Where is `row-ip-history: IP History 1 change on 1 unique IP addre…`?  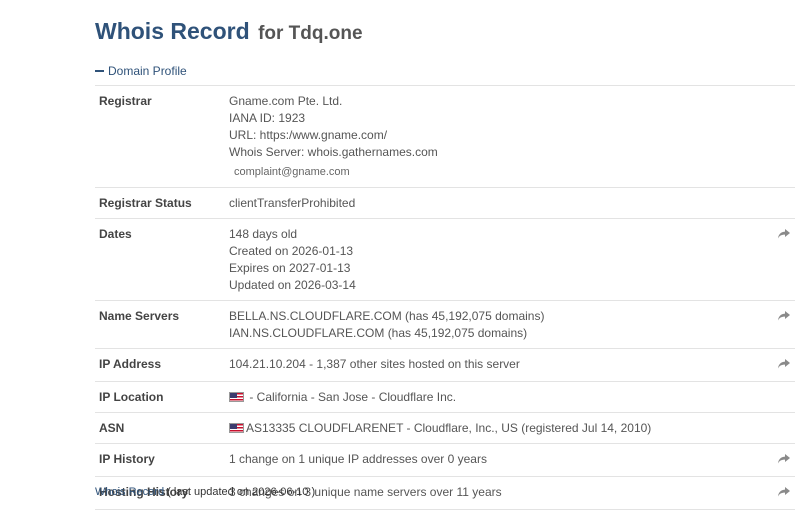
row-ip-history: IP History 1 change on 1 unique IP addre… is located at coordinates (445, 460).